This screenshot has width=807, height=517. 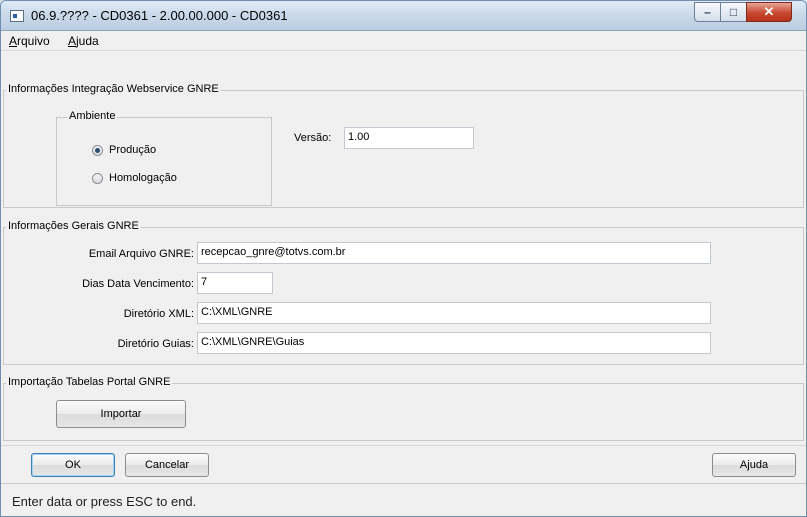 I want to click on status-text: Enter data or press ESC to end., so click(x=104, y=501).